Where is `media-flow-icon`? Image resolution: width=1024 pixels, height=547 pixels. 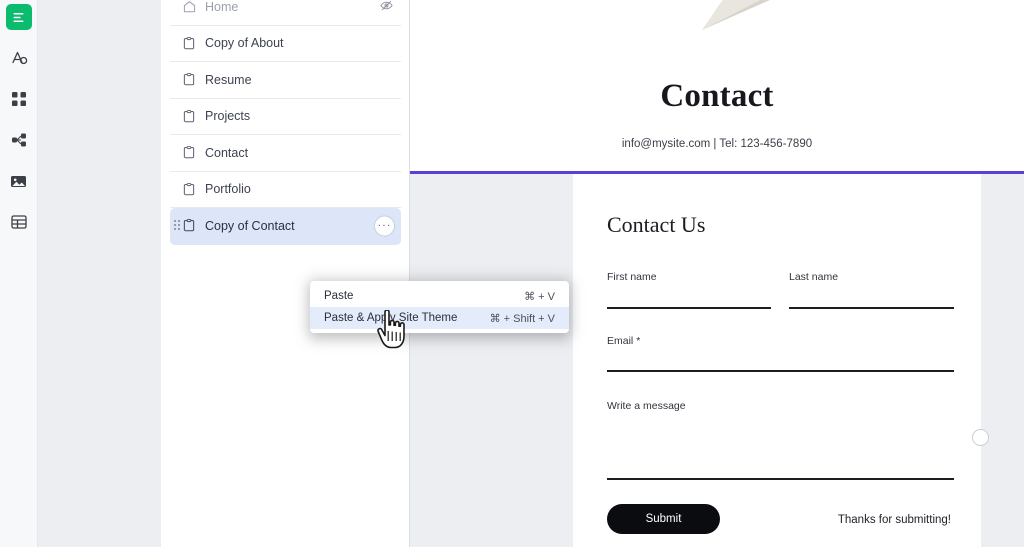
media-flow-icon is located at coordinates (19, 140).